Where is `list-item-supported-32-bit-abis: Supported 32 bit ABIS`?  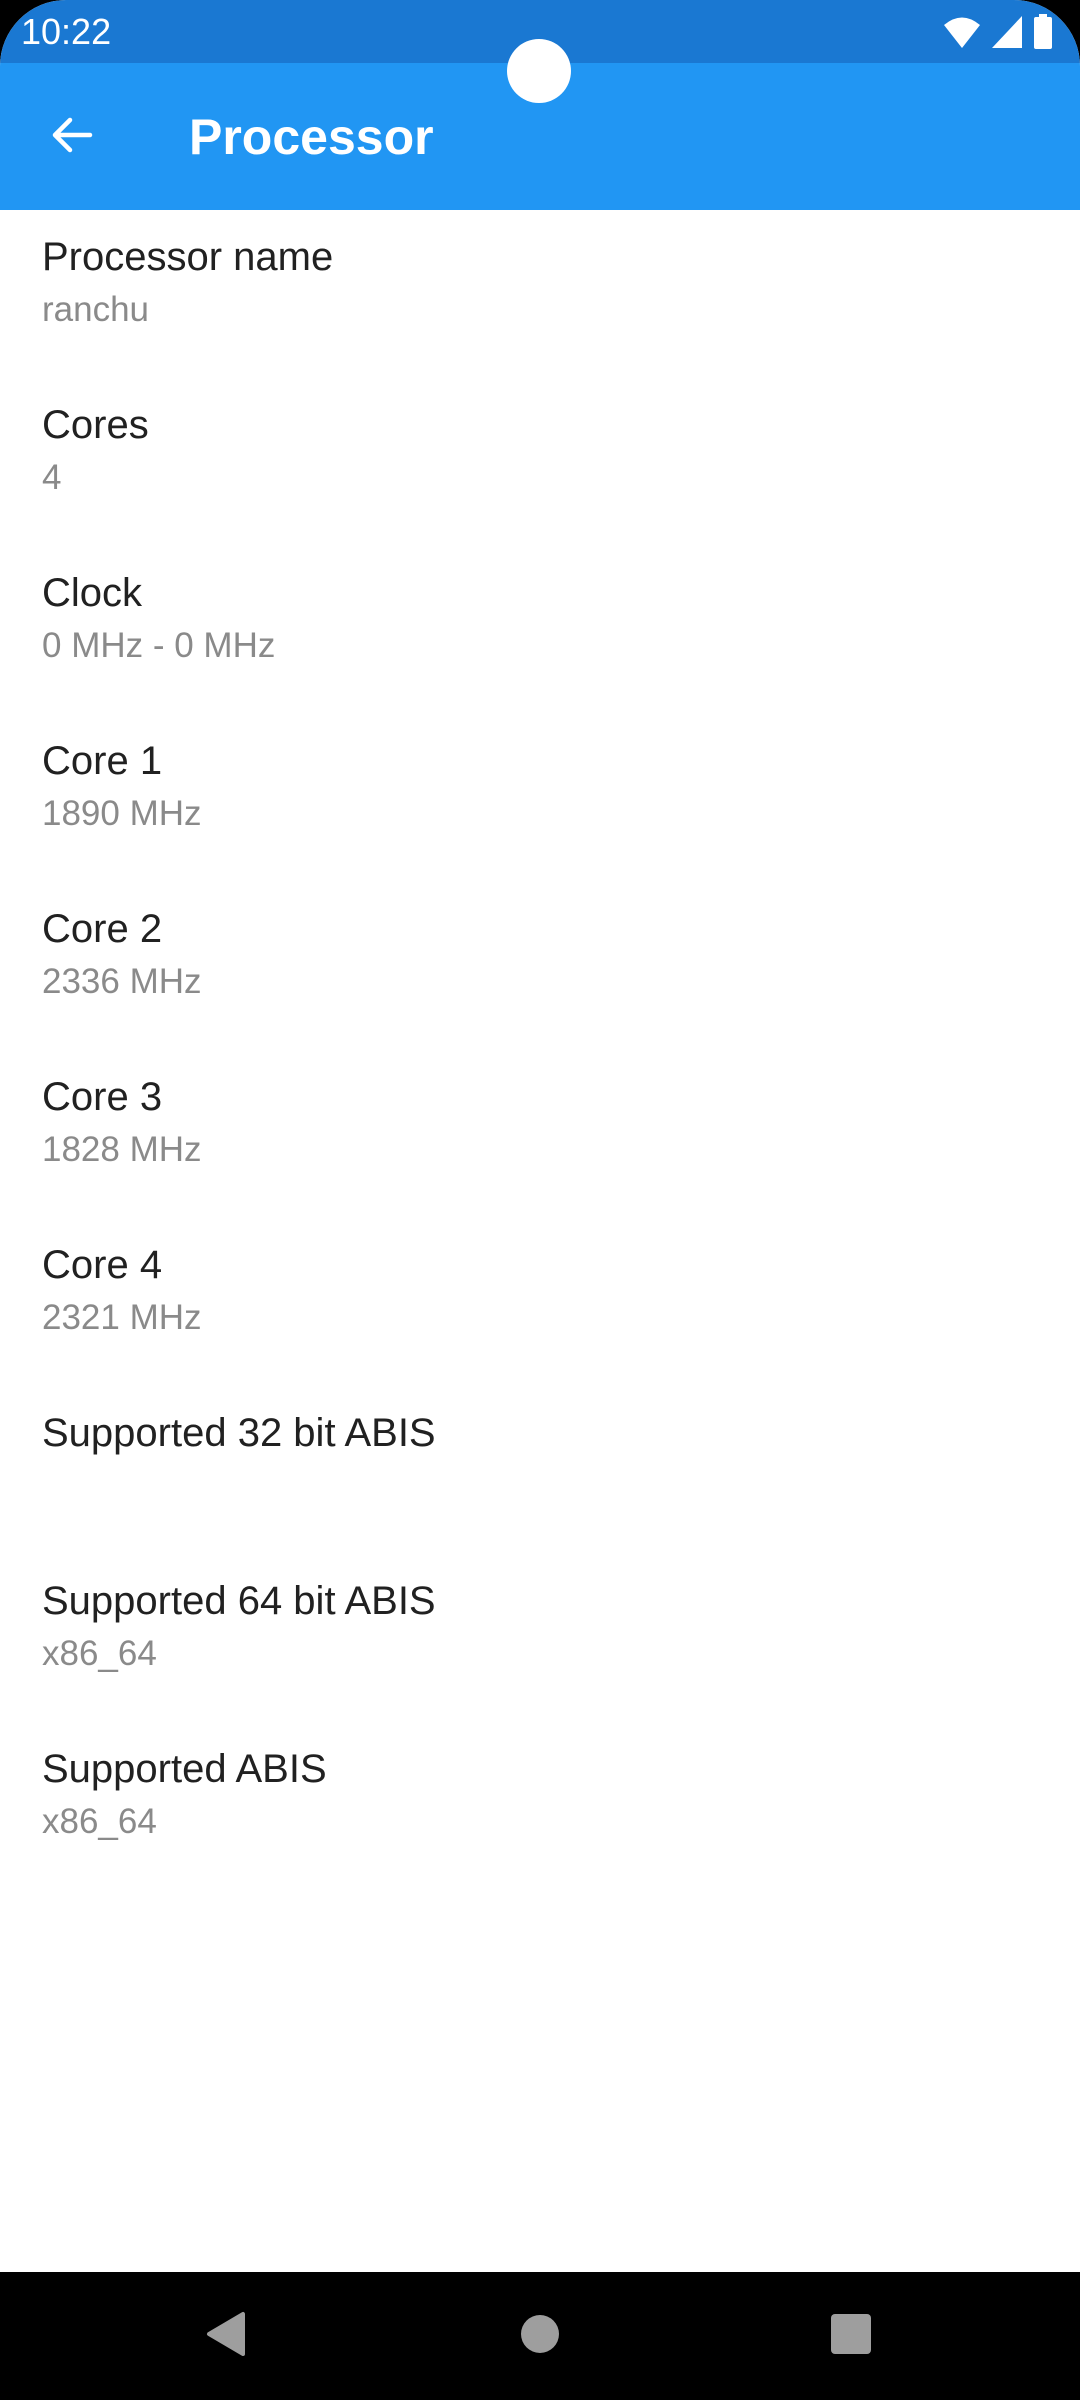
list-item-supported-32-bit-abis: Supported 32 bit ABIS is located at coordinates (540, 1470).